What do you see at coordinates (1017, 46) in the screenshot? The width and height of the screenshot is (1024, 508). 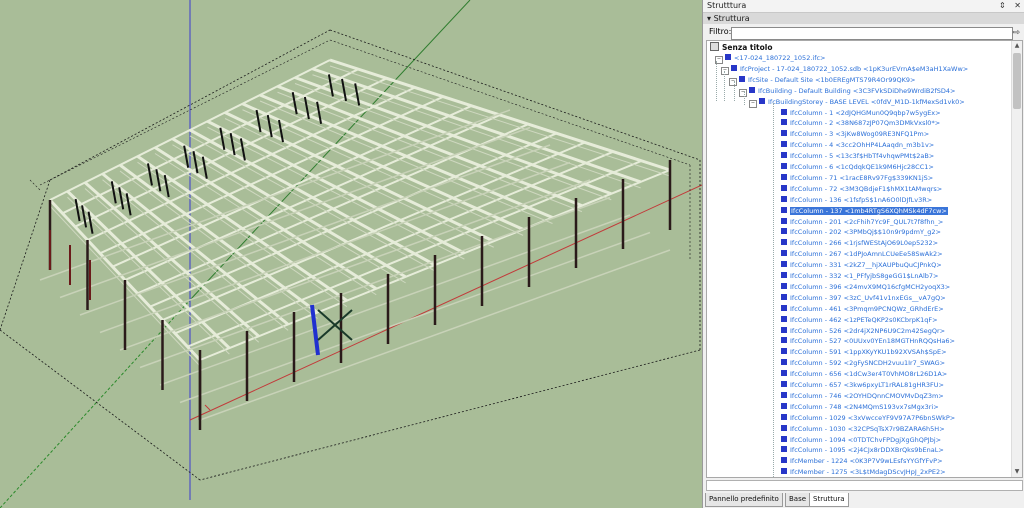 I see `scroll-up-icon: ▲` at bounding box center [1017, 46].